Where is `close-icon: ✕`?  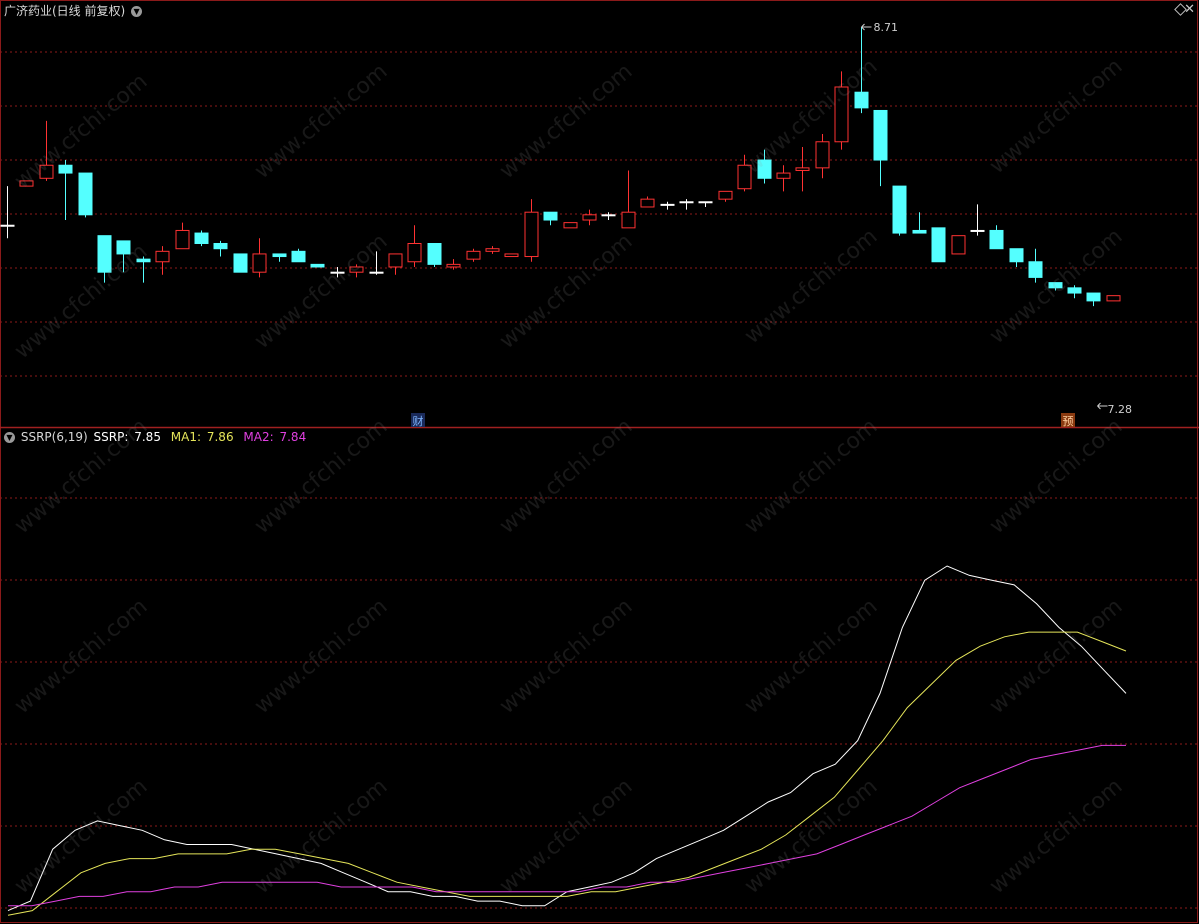
close-icon: ✕ is located at coordinates (1189, 9).